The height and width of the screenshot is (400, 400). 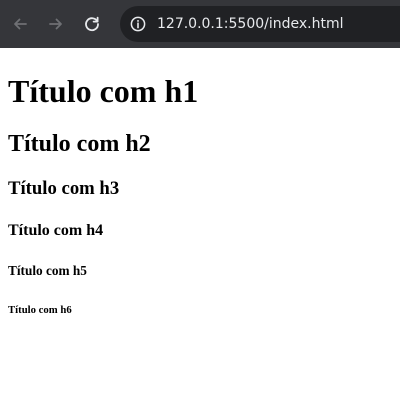 I want to click on info-circle-icon, so click(x=138, y=24).